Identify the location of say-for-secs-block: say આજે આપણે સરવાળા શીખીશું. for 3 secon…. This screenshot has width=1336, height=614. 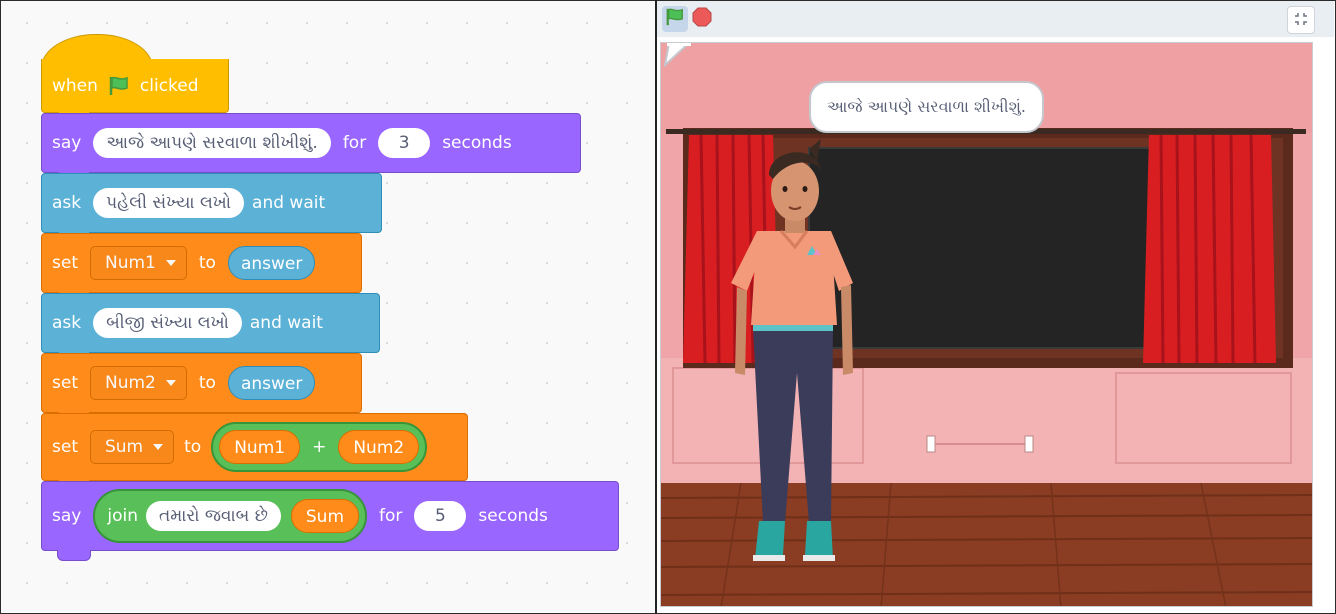
(311, 147).